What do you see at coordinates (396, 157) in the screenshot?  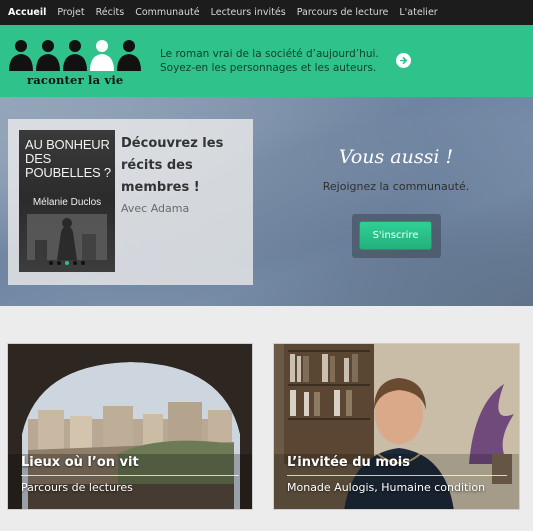 I see `cta-title: Vous aussi !` at bounding box center [396, 157].